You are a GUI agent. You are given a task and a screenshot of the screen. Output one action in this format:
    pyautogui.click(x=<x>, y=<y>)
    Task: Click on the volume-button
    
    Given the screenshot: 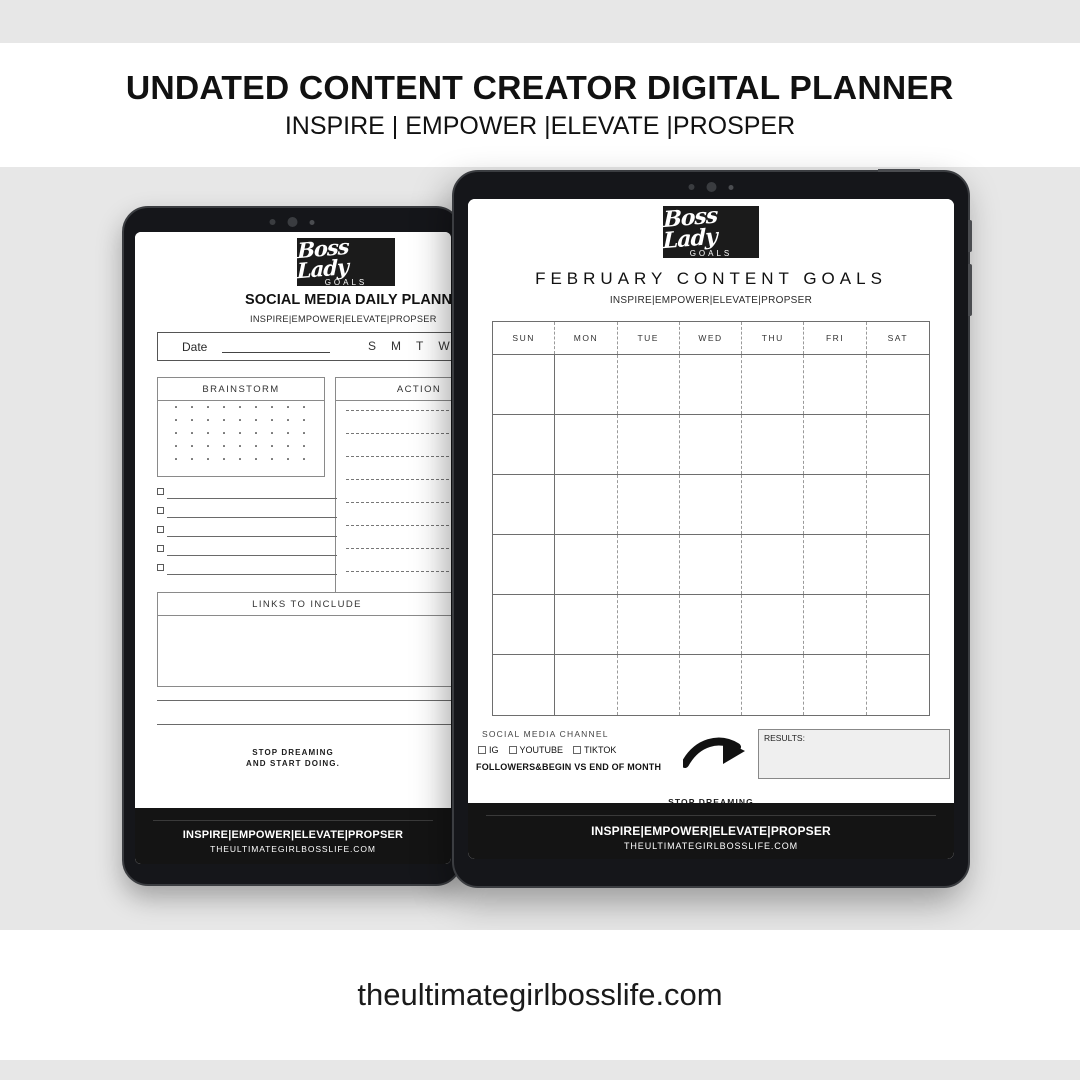 What is the action you would take?
    pyautogui.click(x=970, y=236)
    